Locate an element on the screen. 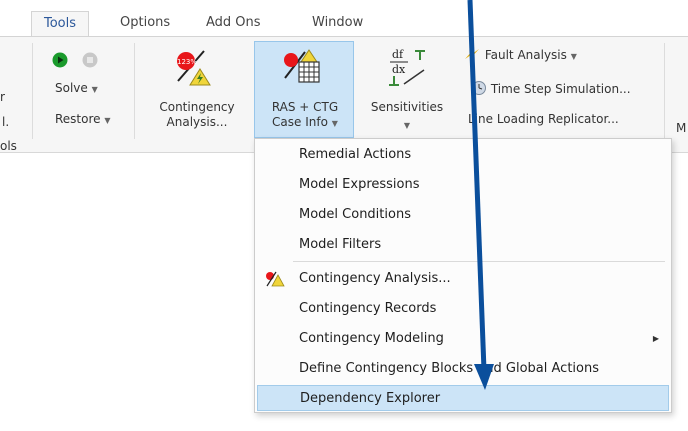 This screenshot has height=431, width=688. solve-button: Solve ▼ is located at coordinates (76, 89).